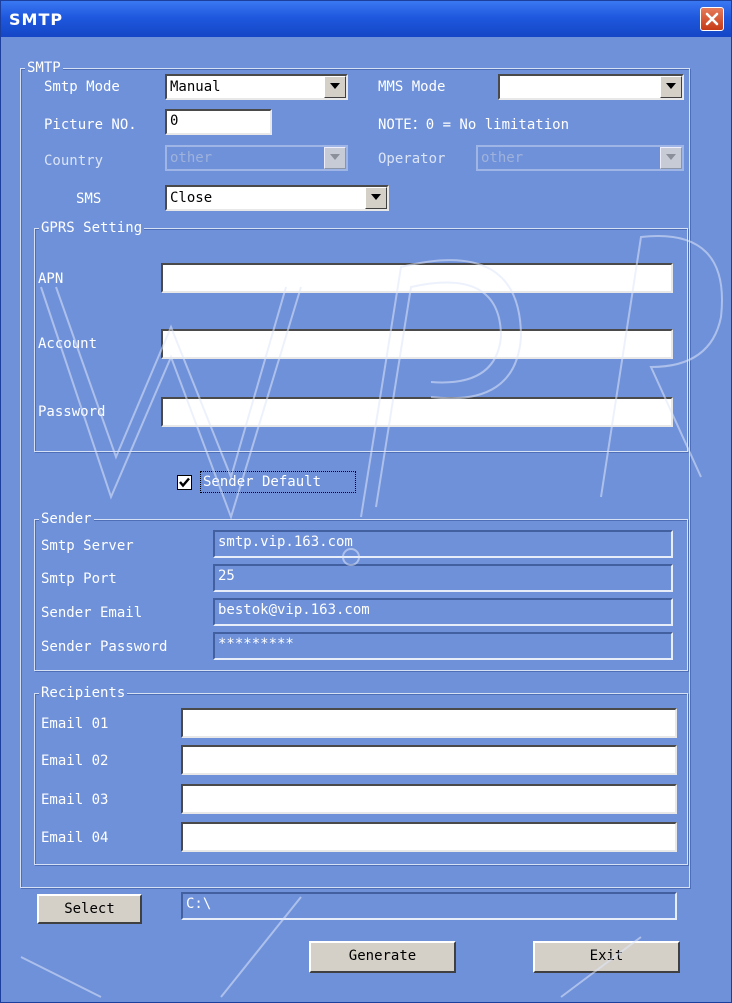 The image size is (732, 1003). I want to click on country-label: Country, so click(74, 161).